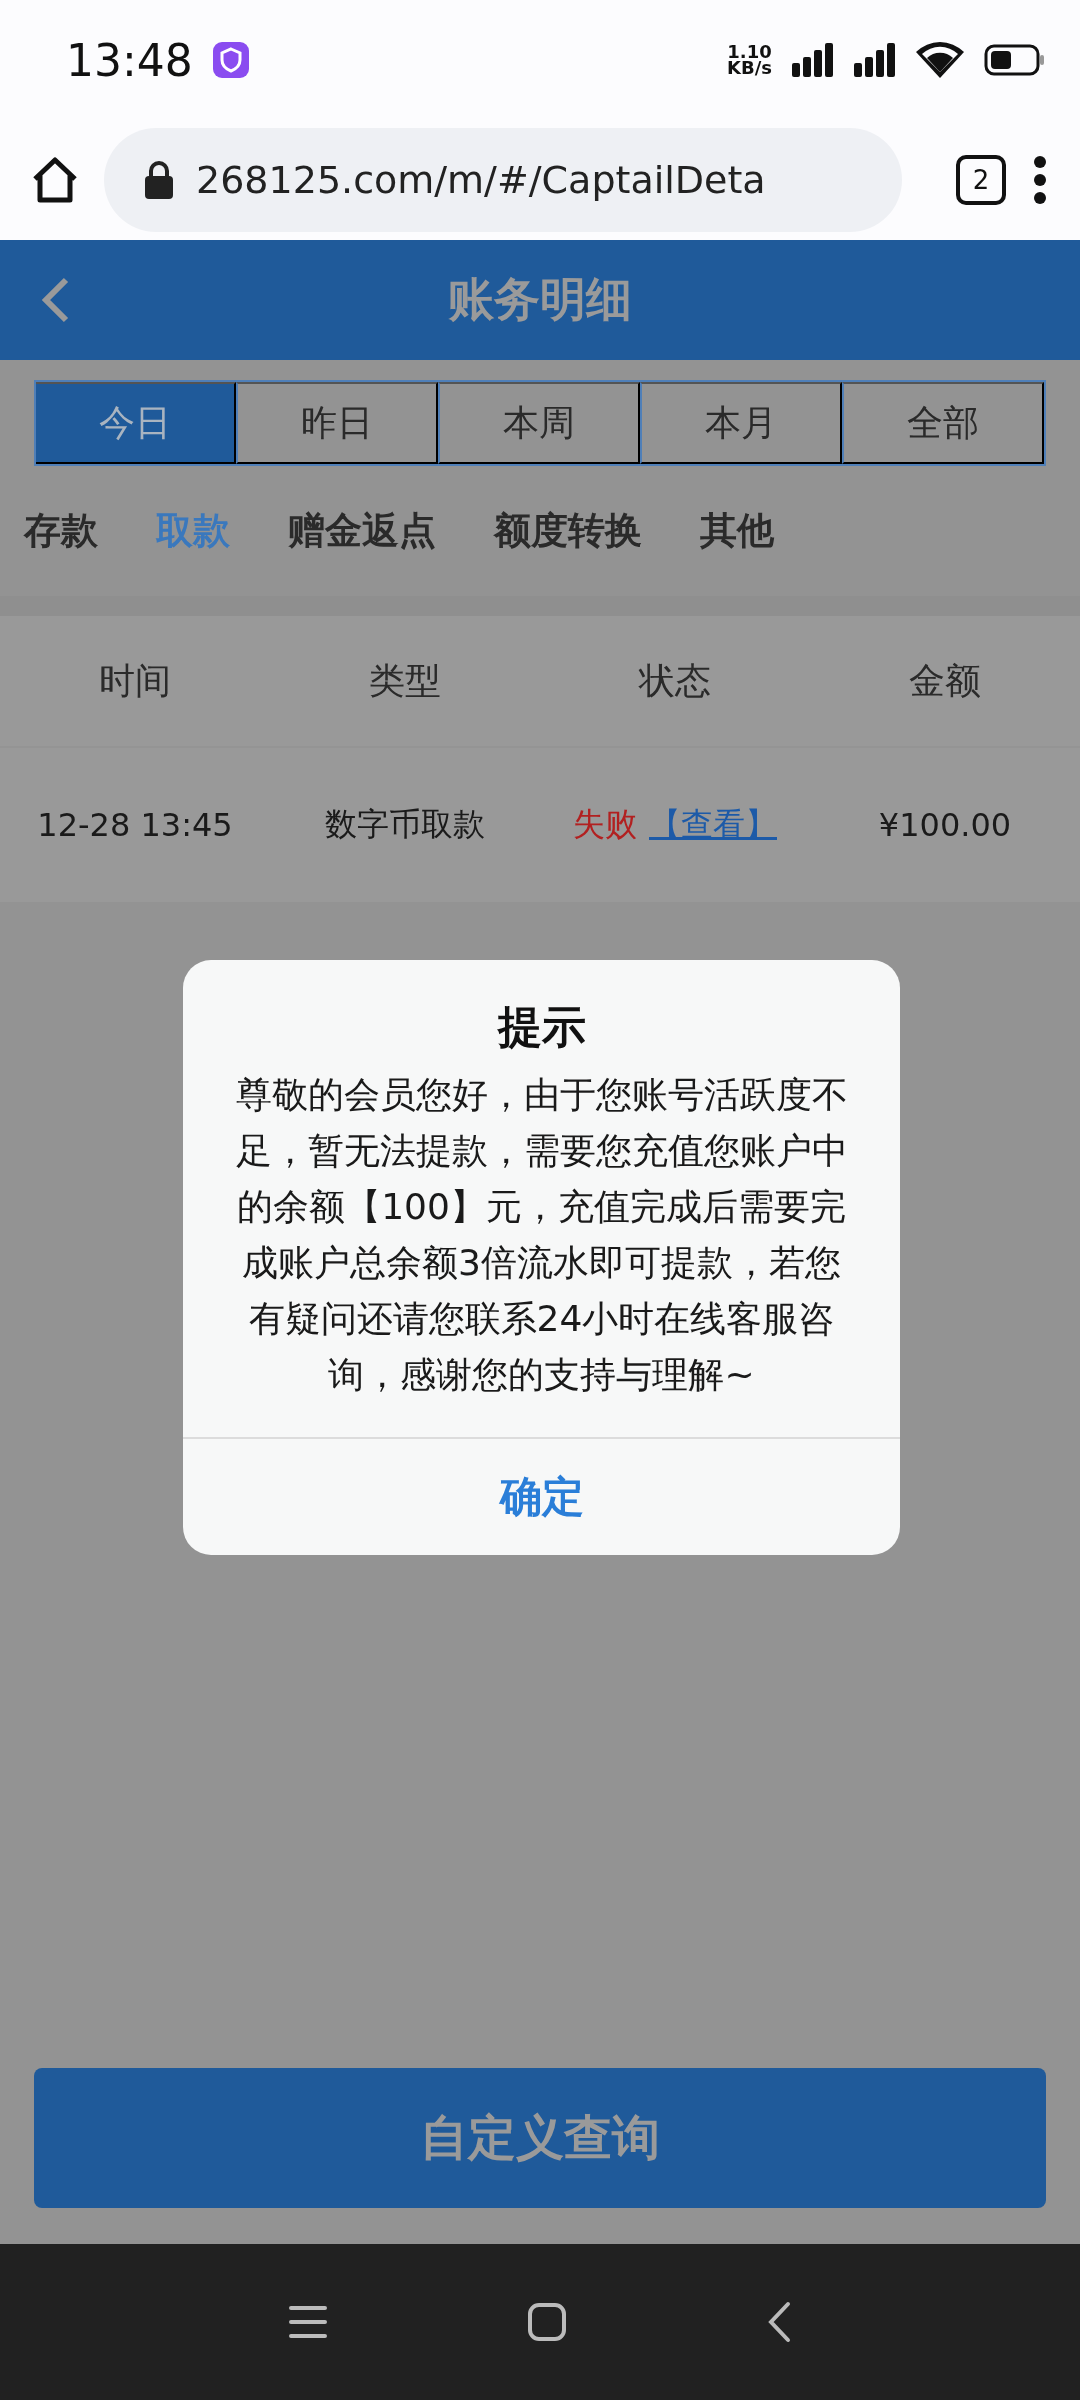 Image resolution: width=1080 pixels, height=2400 pixels. Describe the element at coordinates (749, 60) in the screenshot. I see `network-speed: 1.10 KB/s` at that location.